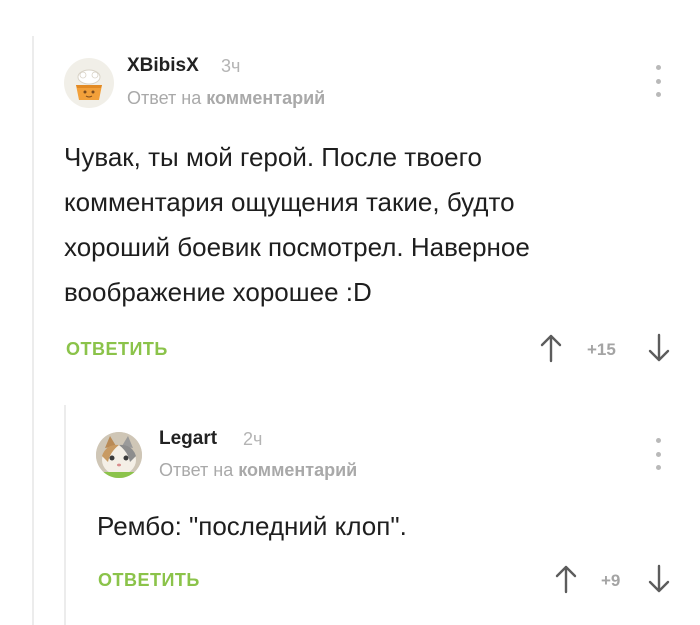  I want to click on reply-prefix: Ответ на, so click(196, 470).